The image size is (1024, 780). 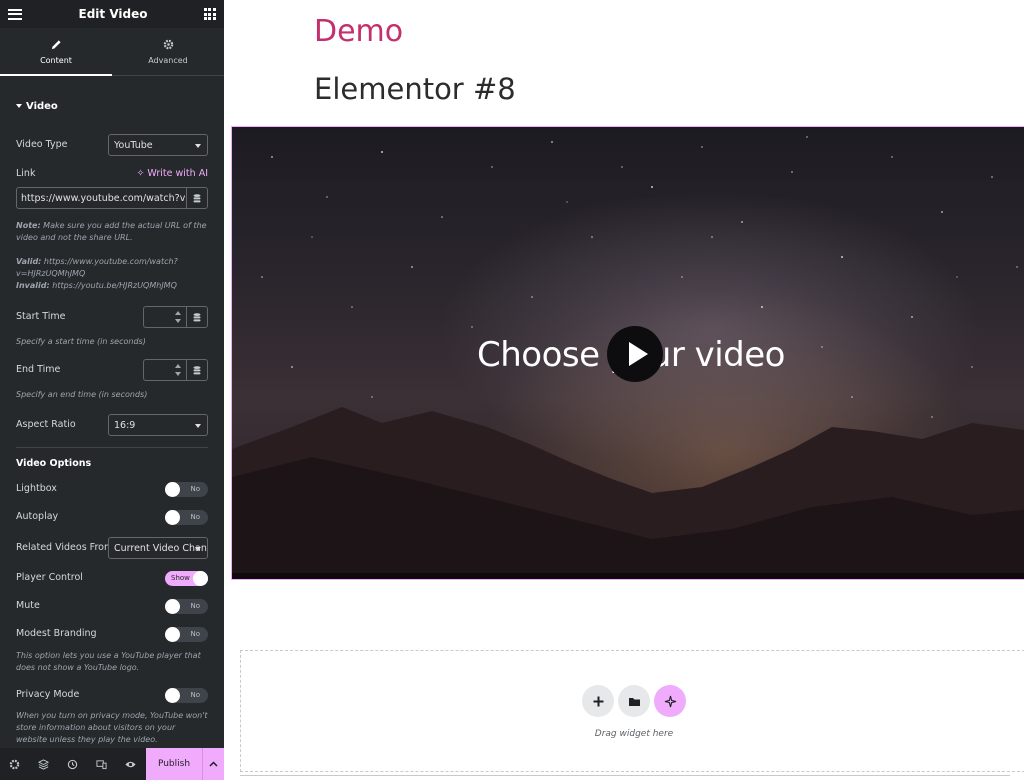 What do you see at coordinates (158, 548) in the screenshot?
I see `related-videos-select: Current Video Channel` at bounding box center [158, 548].